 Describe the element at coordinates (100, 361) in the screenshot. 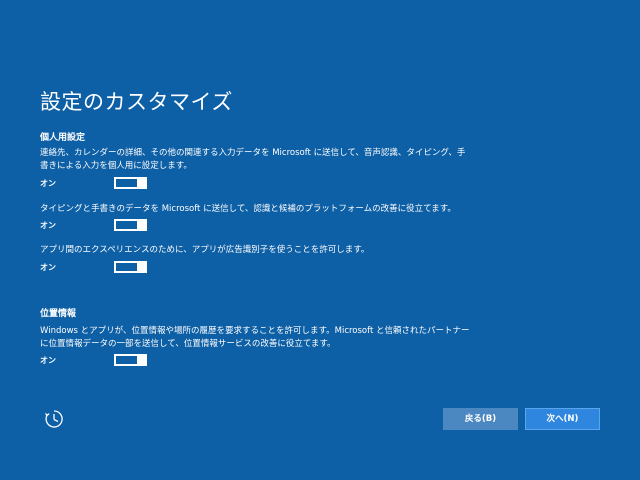

I see `setting-row-location: オン` at that location.